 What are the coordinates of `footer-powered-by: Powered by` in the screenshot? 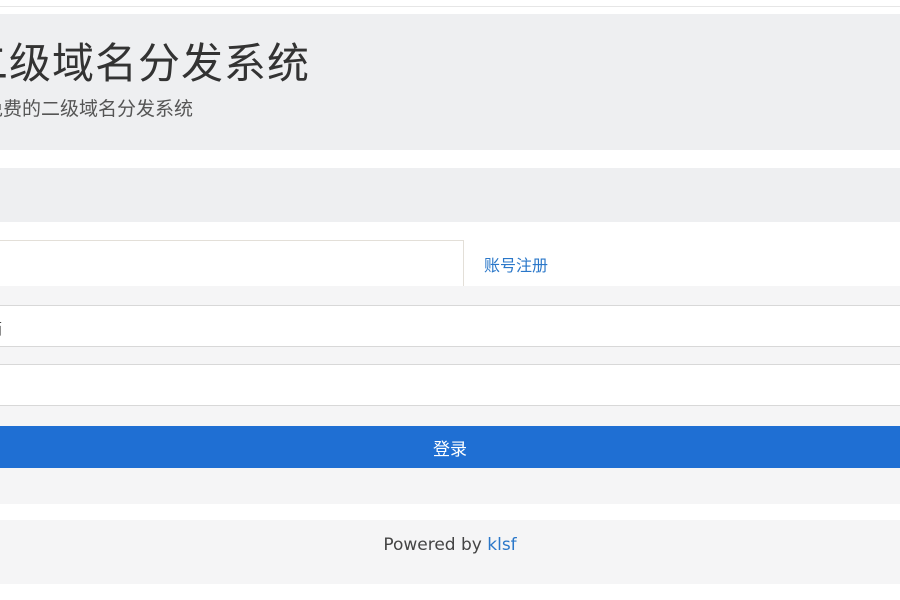 It's located at (432, 545).